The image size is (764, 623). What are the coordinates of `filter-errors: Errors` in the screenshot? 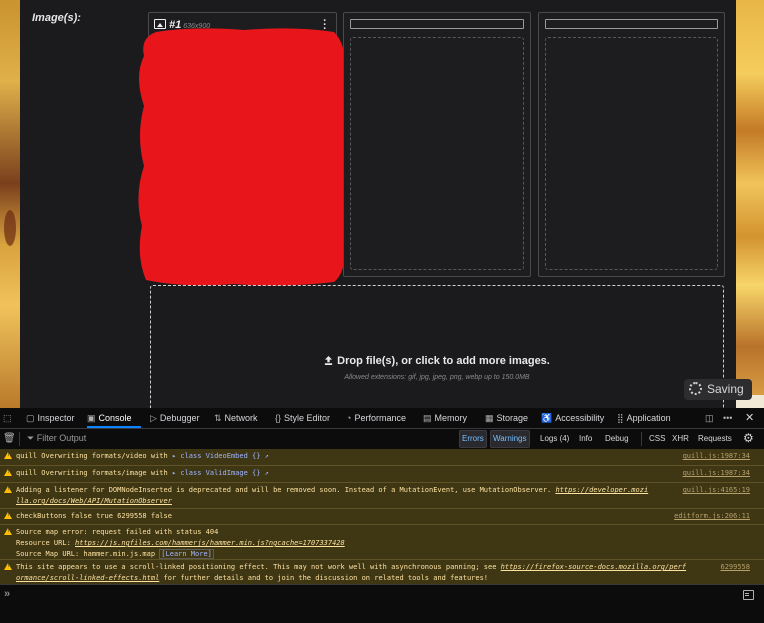 It's located at (473, 439).